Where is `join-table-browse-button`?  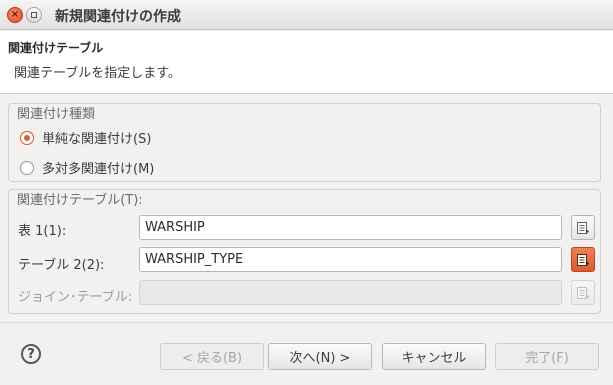
join-table-browse-button is located at coordinates (583, 292).